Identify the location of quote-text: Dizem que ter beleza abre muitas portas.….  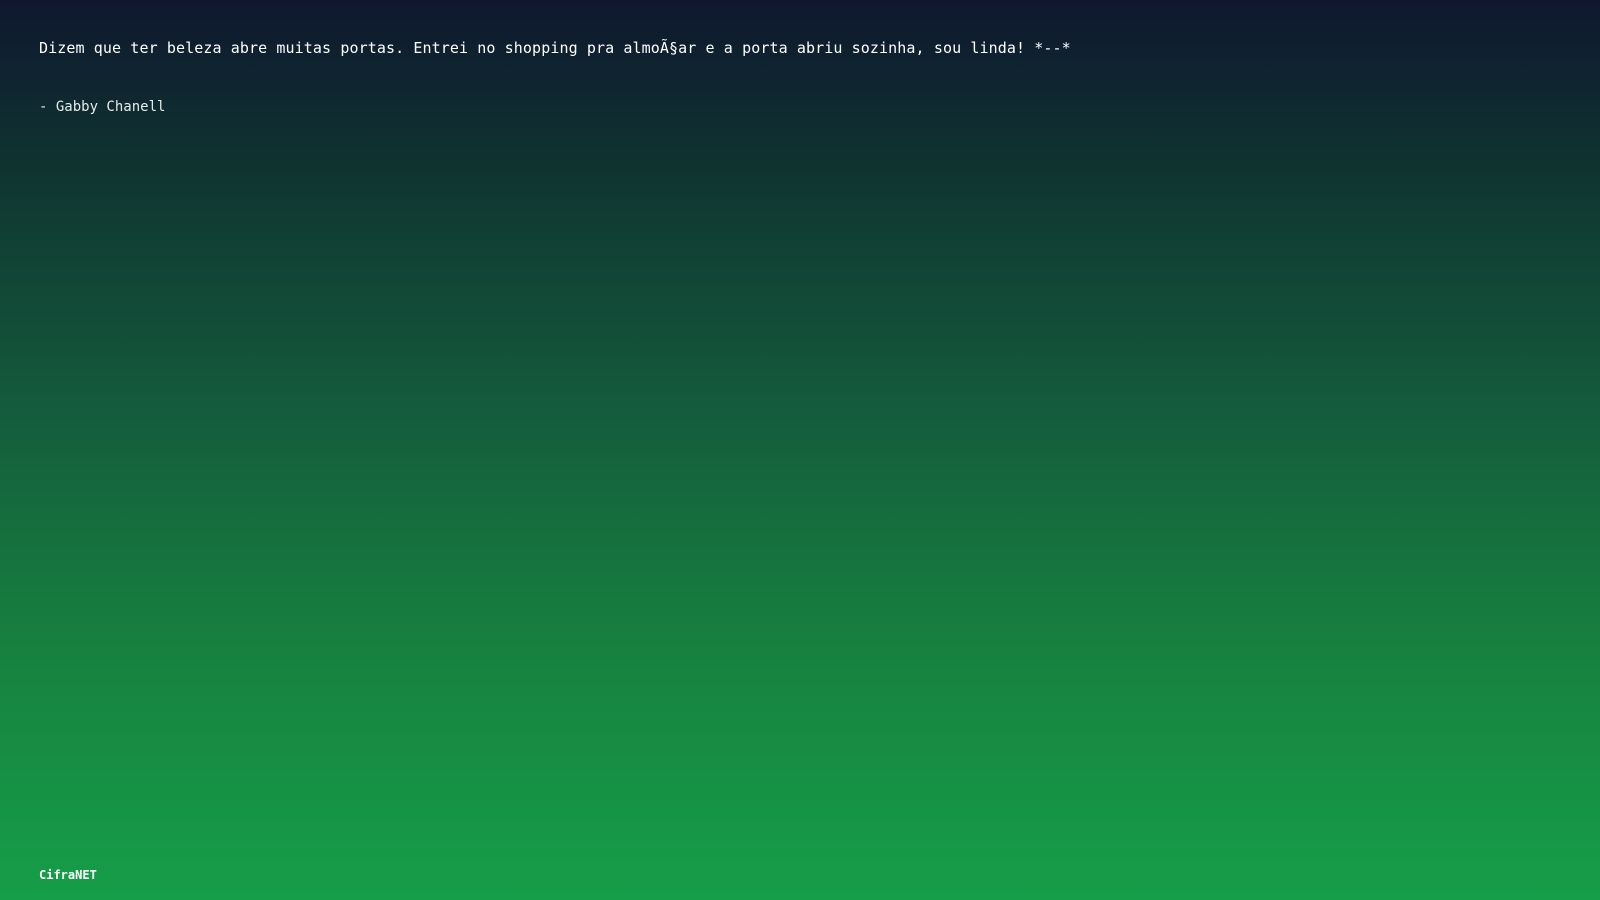
(555, 48).